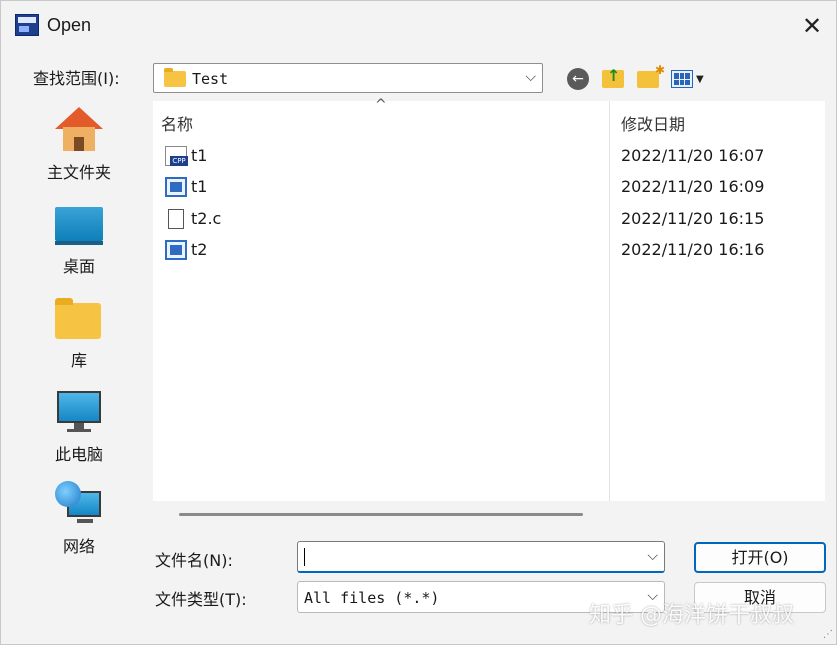 Image resolution: width=837 pixels, height=645 pixels. I want to click on horizontal-scrollbar, so click(489, 515).